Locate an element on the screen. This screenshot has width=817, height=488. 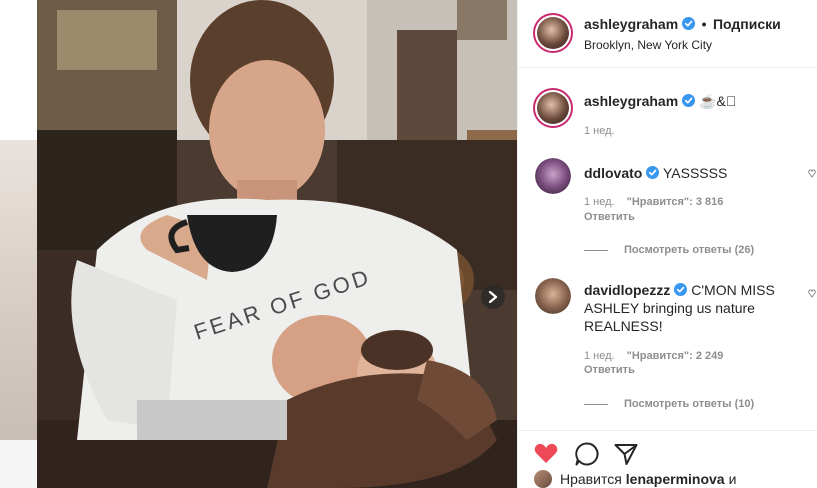
author-avatar is located at coordinates (553, 33).